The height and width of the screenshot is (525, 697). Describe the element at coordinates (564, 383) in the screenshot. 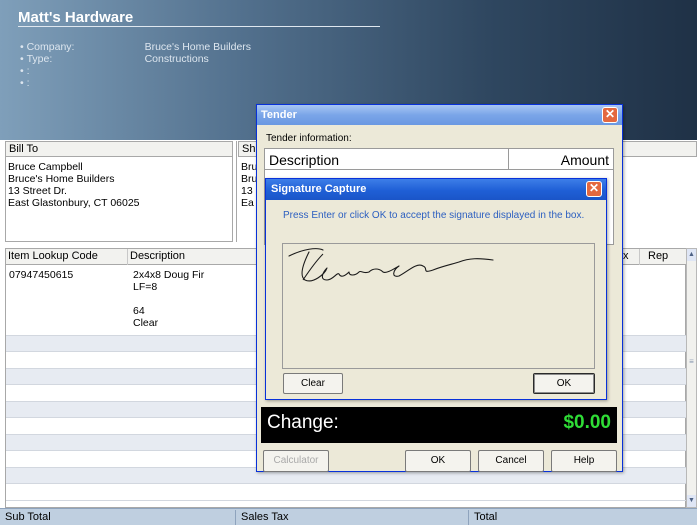

I see `signature-ok-button: OK` at that location.